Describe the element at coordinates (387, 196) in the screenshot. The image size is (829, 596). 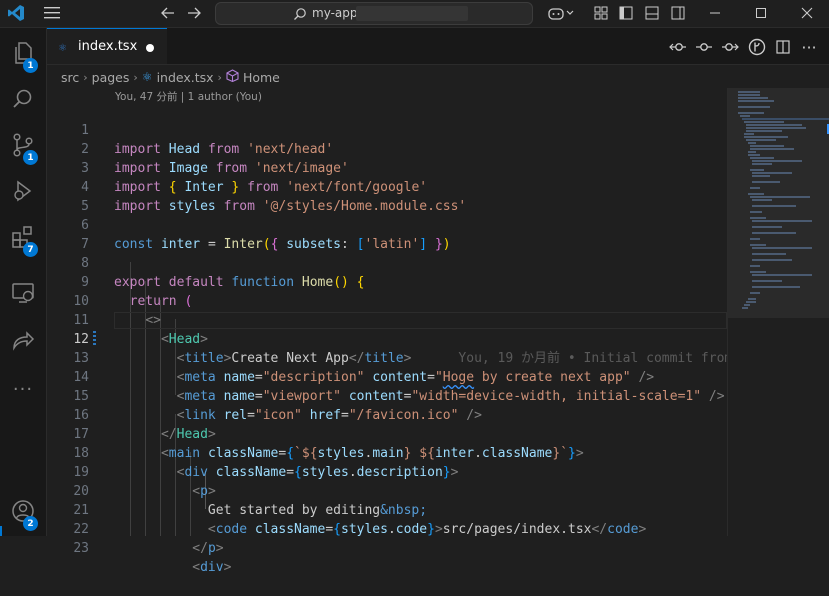
I see `code-line-5: 5` at that location.